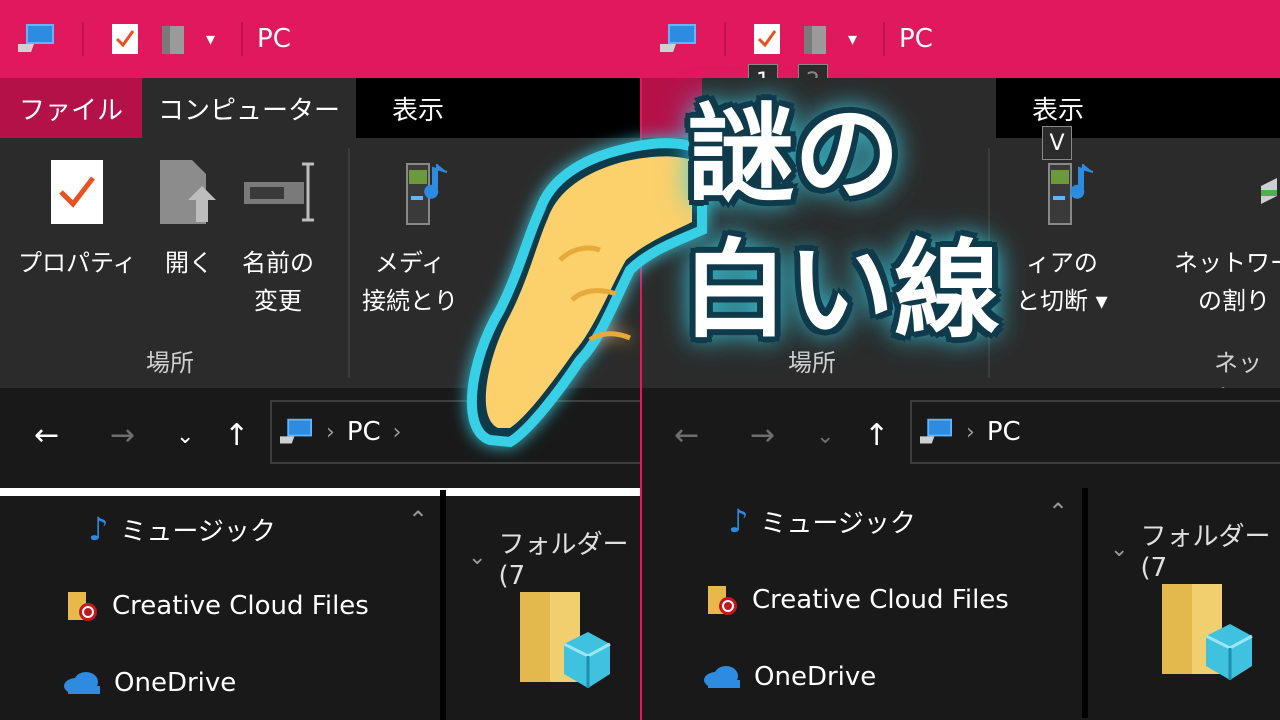 The width and height of the screenshot is (1280, 720). I want to click on properties-quick-icon, so click(125, 39).